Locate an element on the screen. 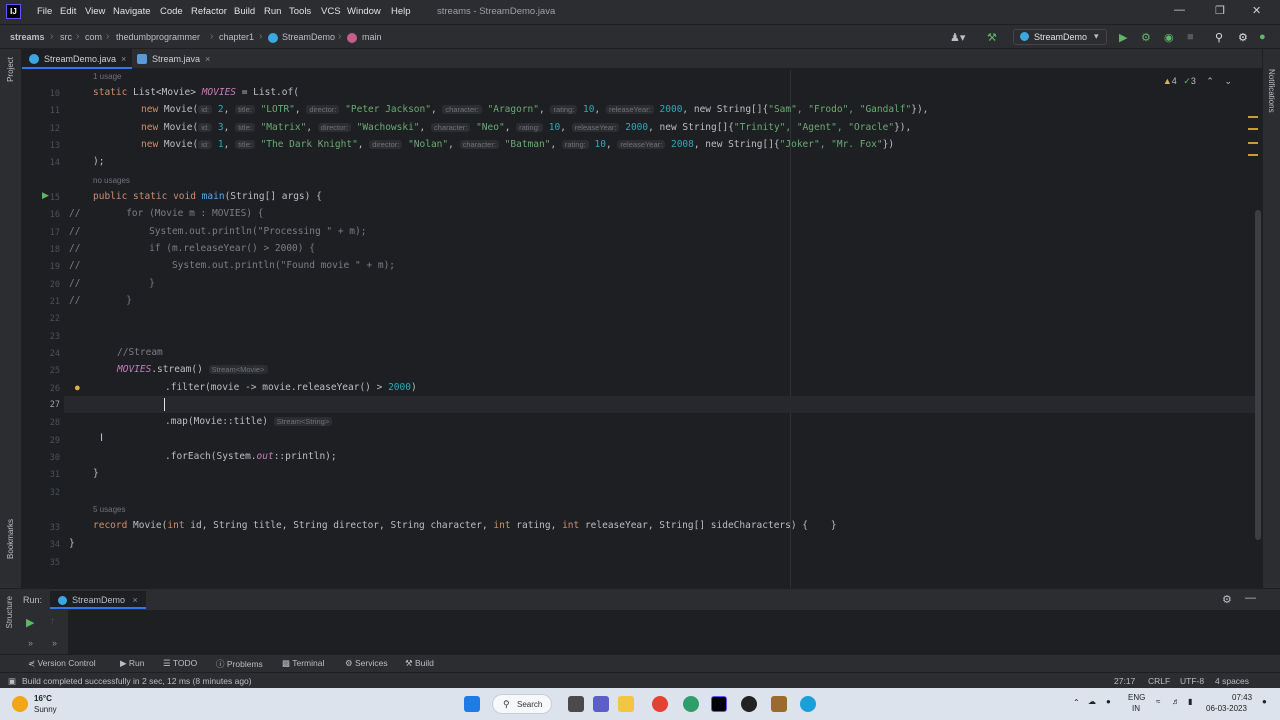 Image resolution: width=1280 pixels, height=720 pixels. menu-window: Window is located at coordinates (364, 11).